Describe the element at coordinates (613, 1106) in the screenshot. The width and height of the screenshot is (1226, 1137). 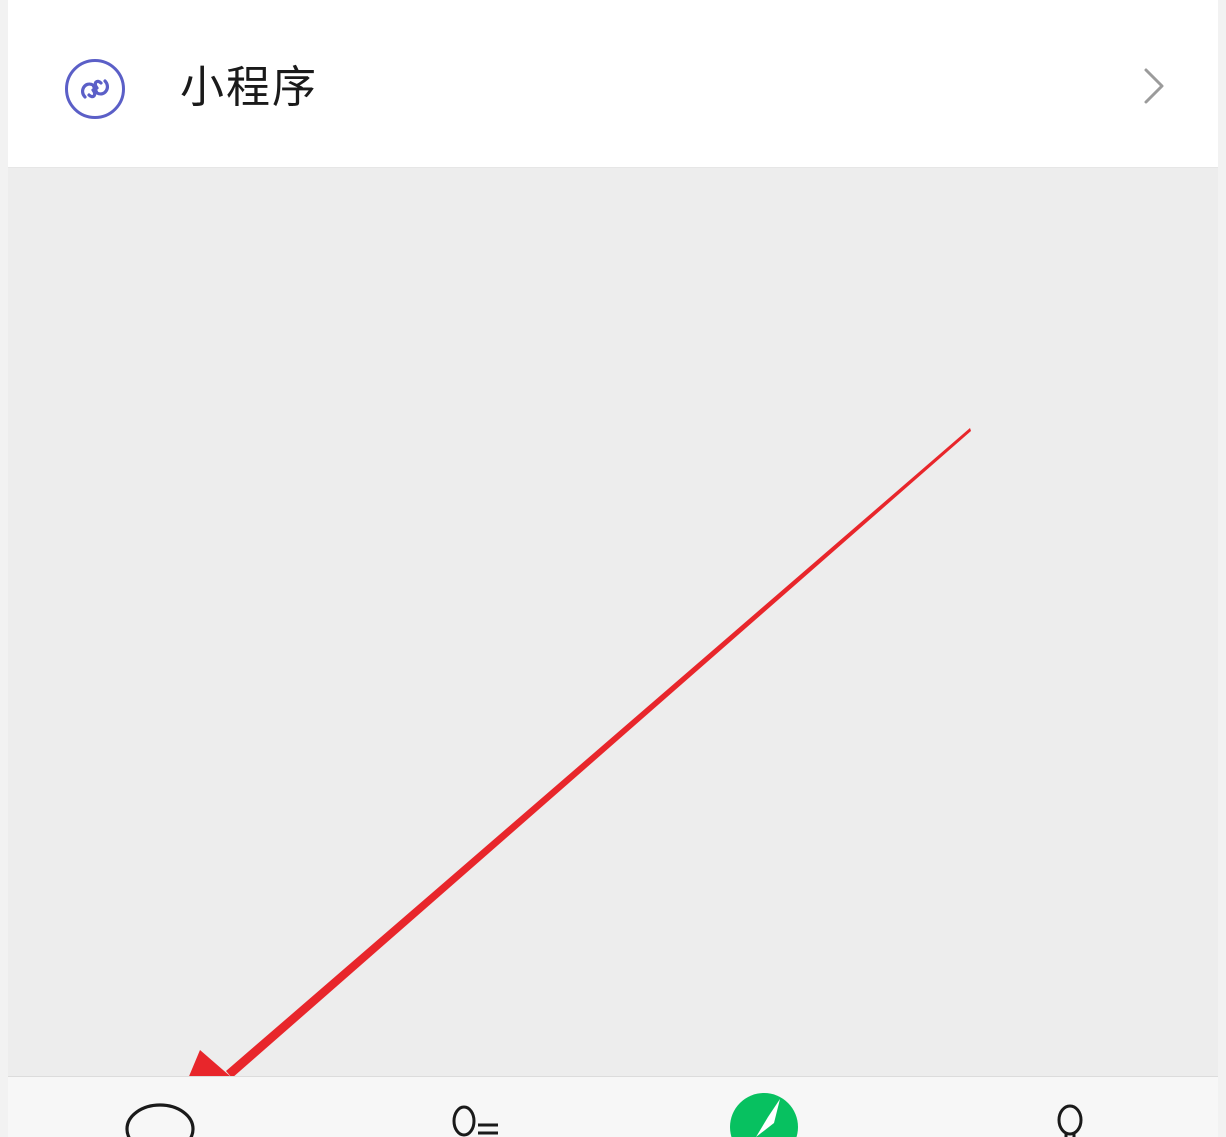
I see `bottom-tab-bar` at that location.